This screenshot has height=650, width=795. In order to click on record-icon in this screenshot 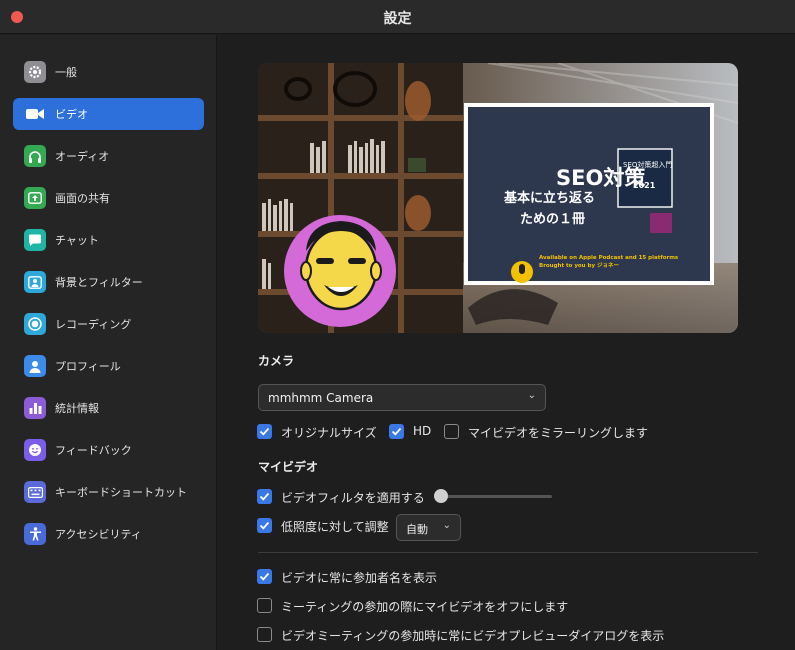, I will do `click(35, 324)`.